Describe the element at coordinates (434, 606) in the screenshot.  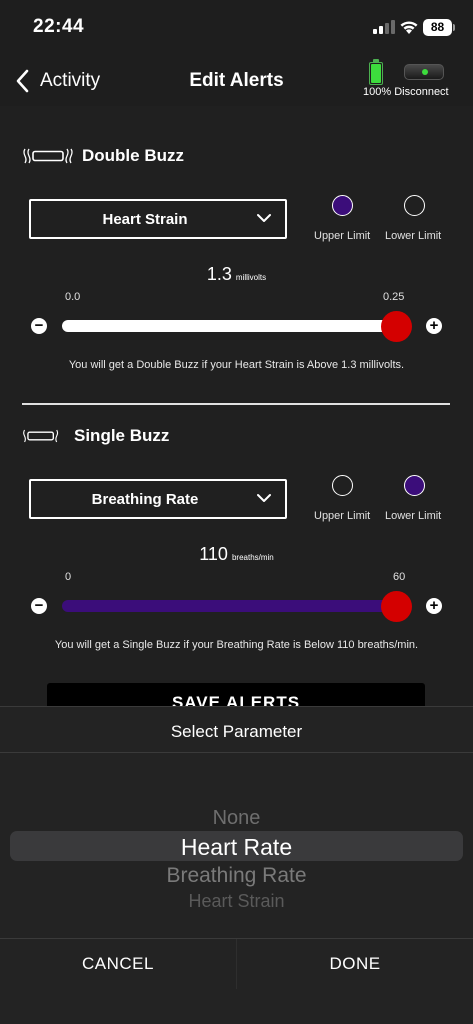
I see `single-buzz-increment-button: +` at that location.